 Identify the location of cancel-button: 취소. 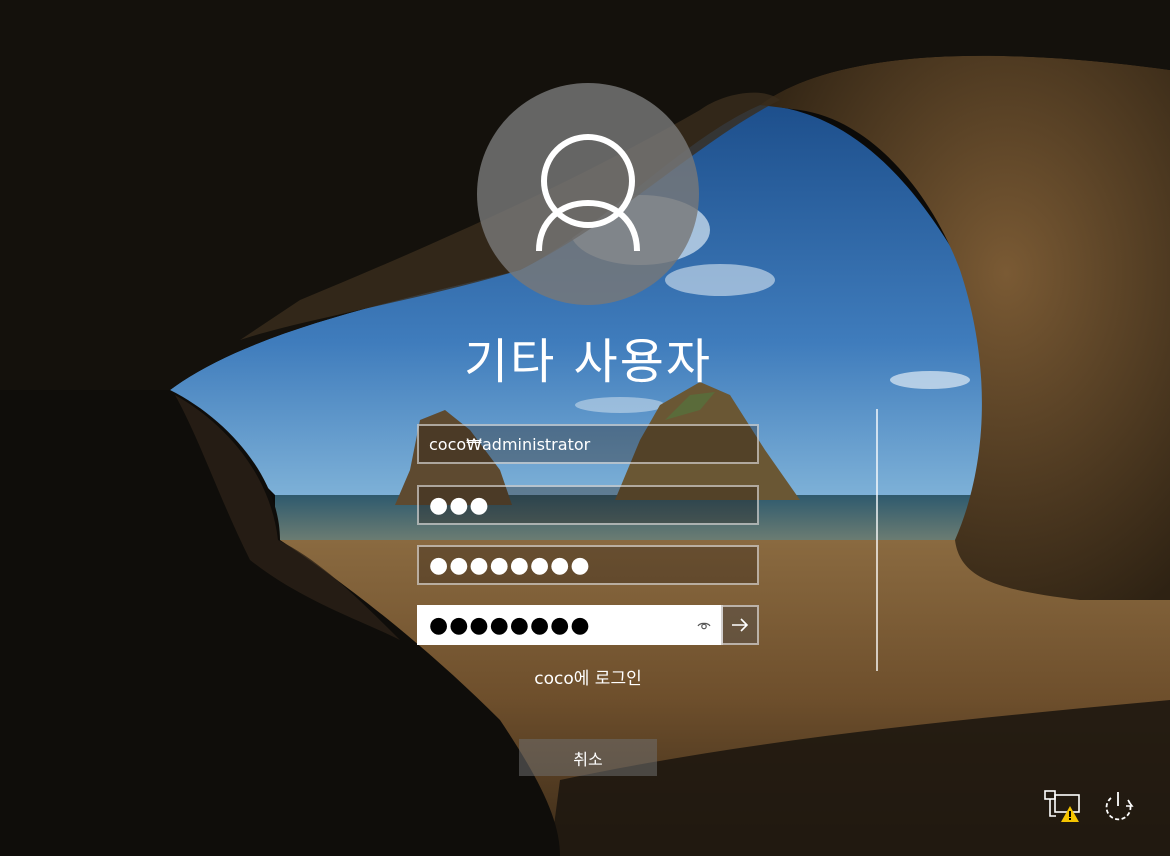
(588, 757).